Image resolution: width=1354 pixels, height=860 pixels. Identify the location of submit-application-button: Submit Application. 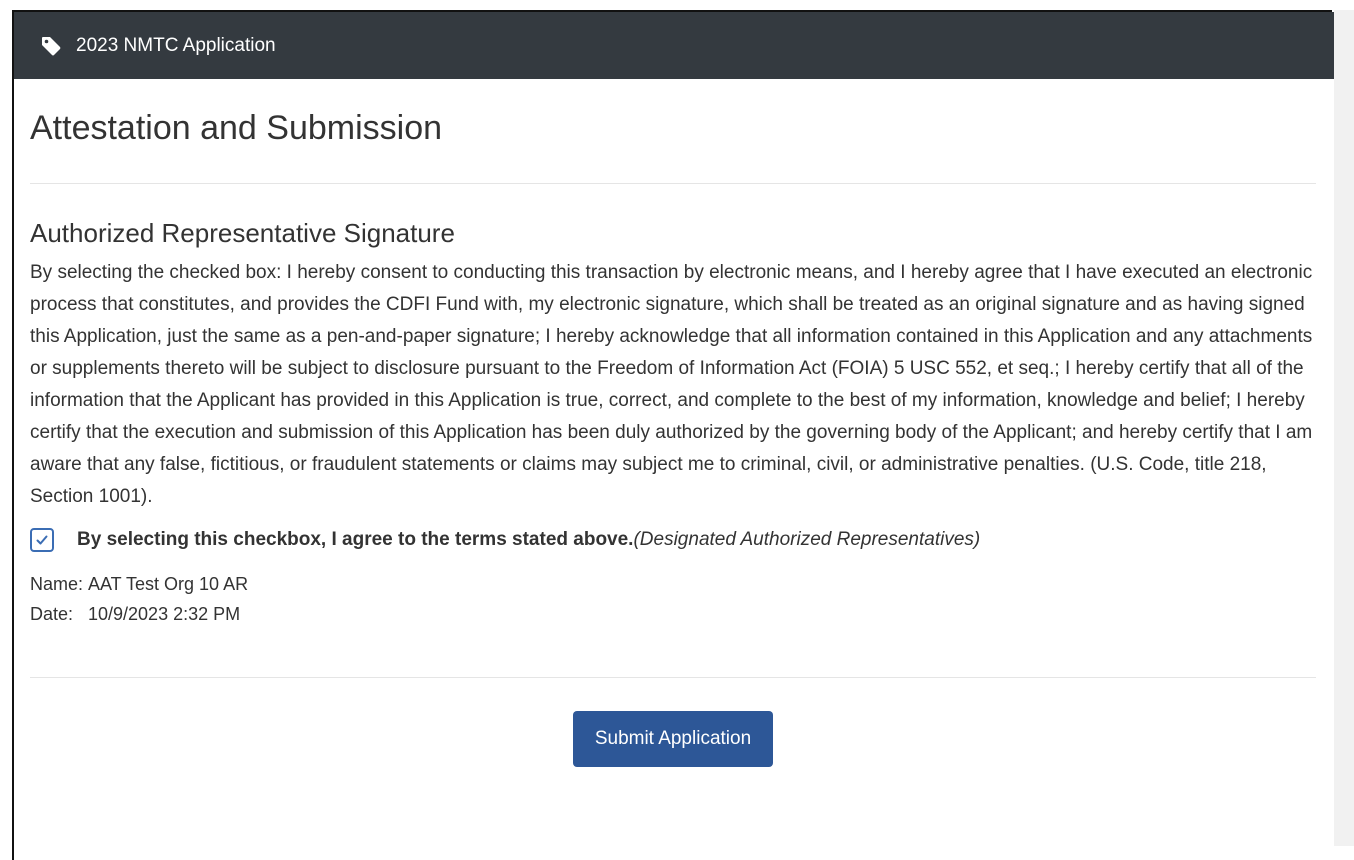
(673, 739).